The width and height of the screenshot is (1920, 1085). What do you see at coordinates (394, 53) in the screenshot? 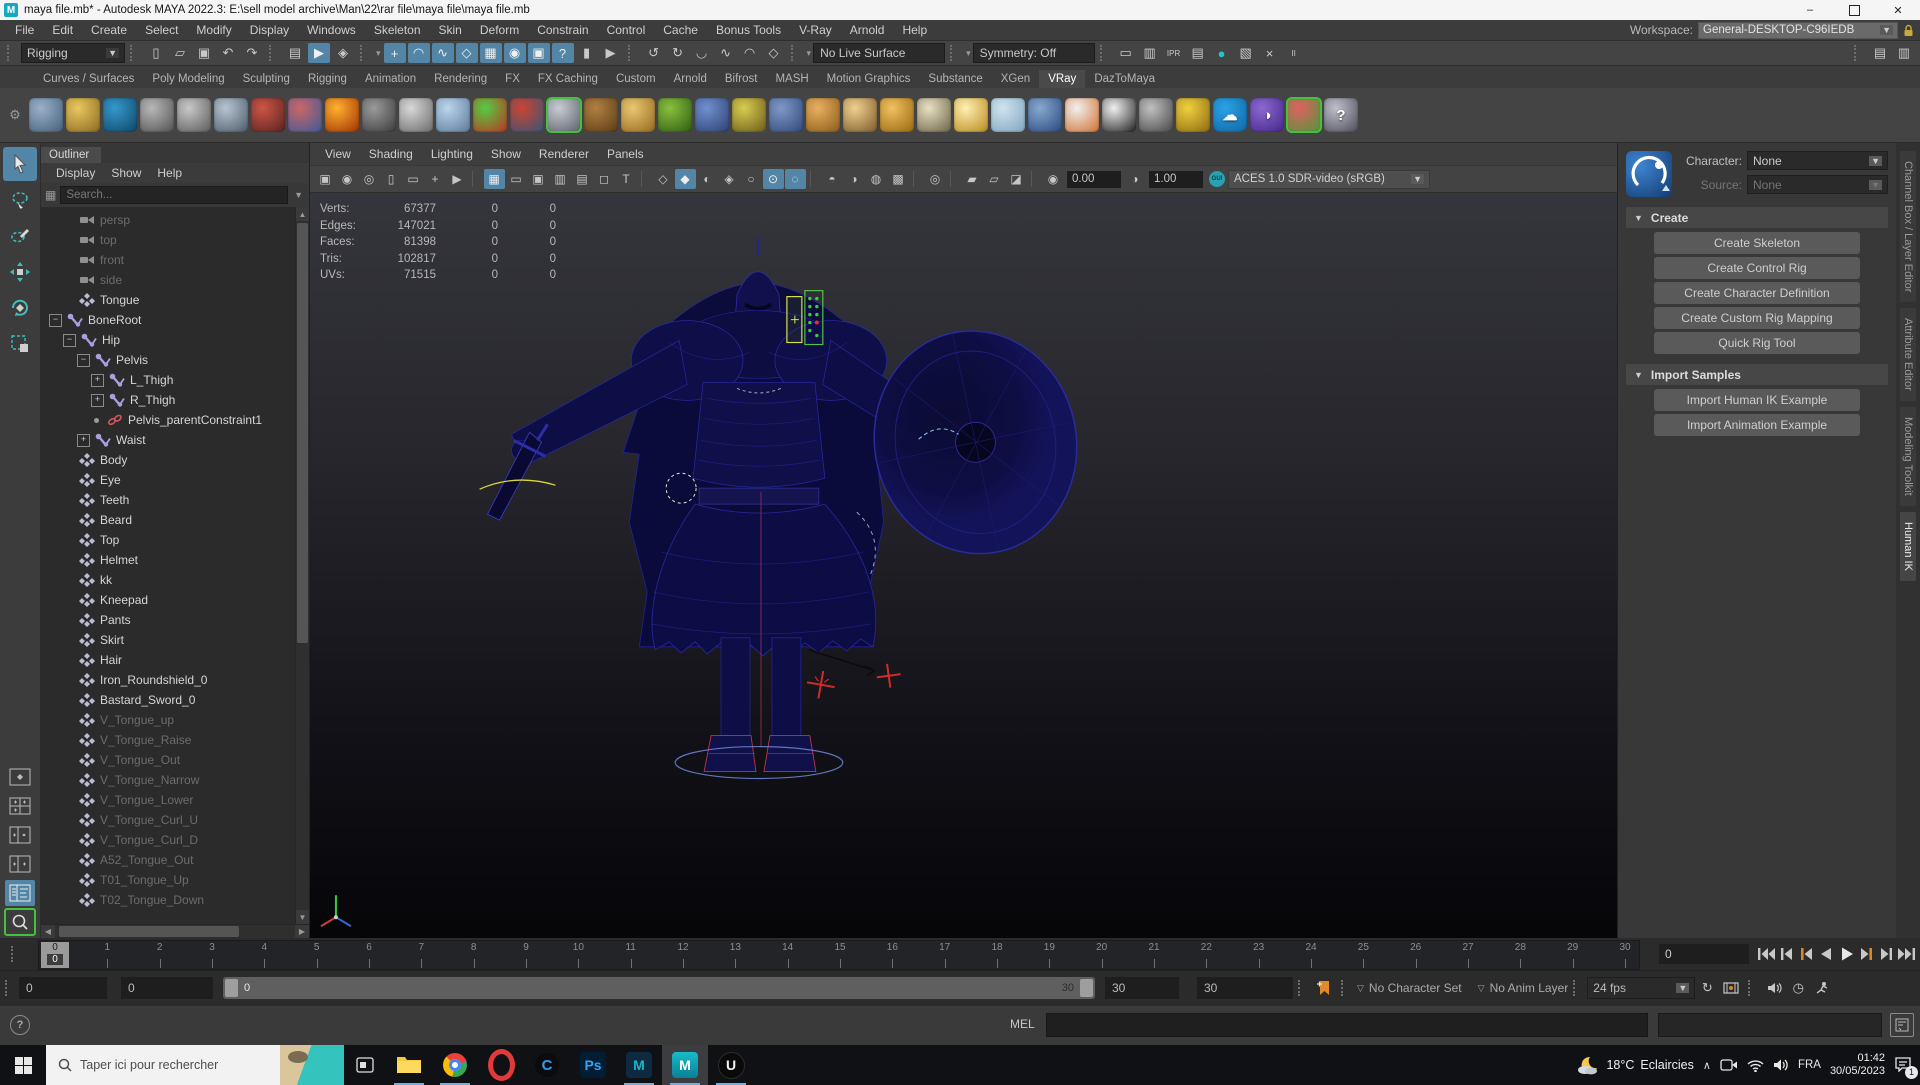
I see `snap-grid-icon: +` at bounding box center [394, 53].